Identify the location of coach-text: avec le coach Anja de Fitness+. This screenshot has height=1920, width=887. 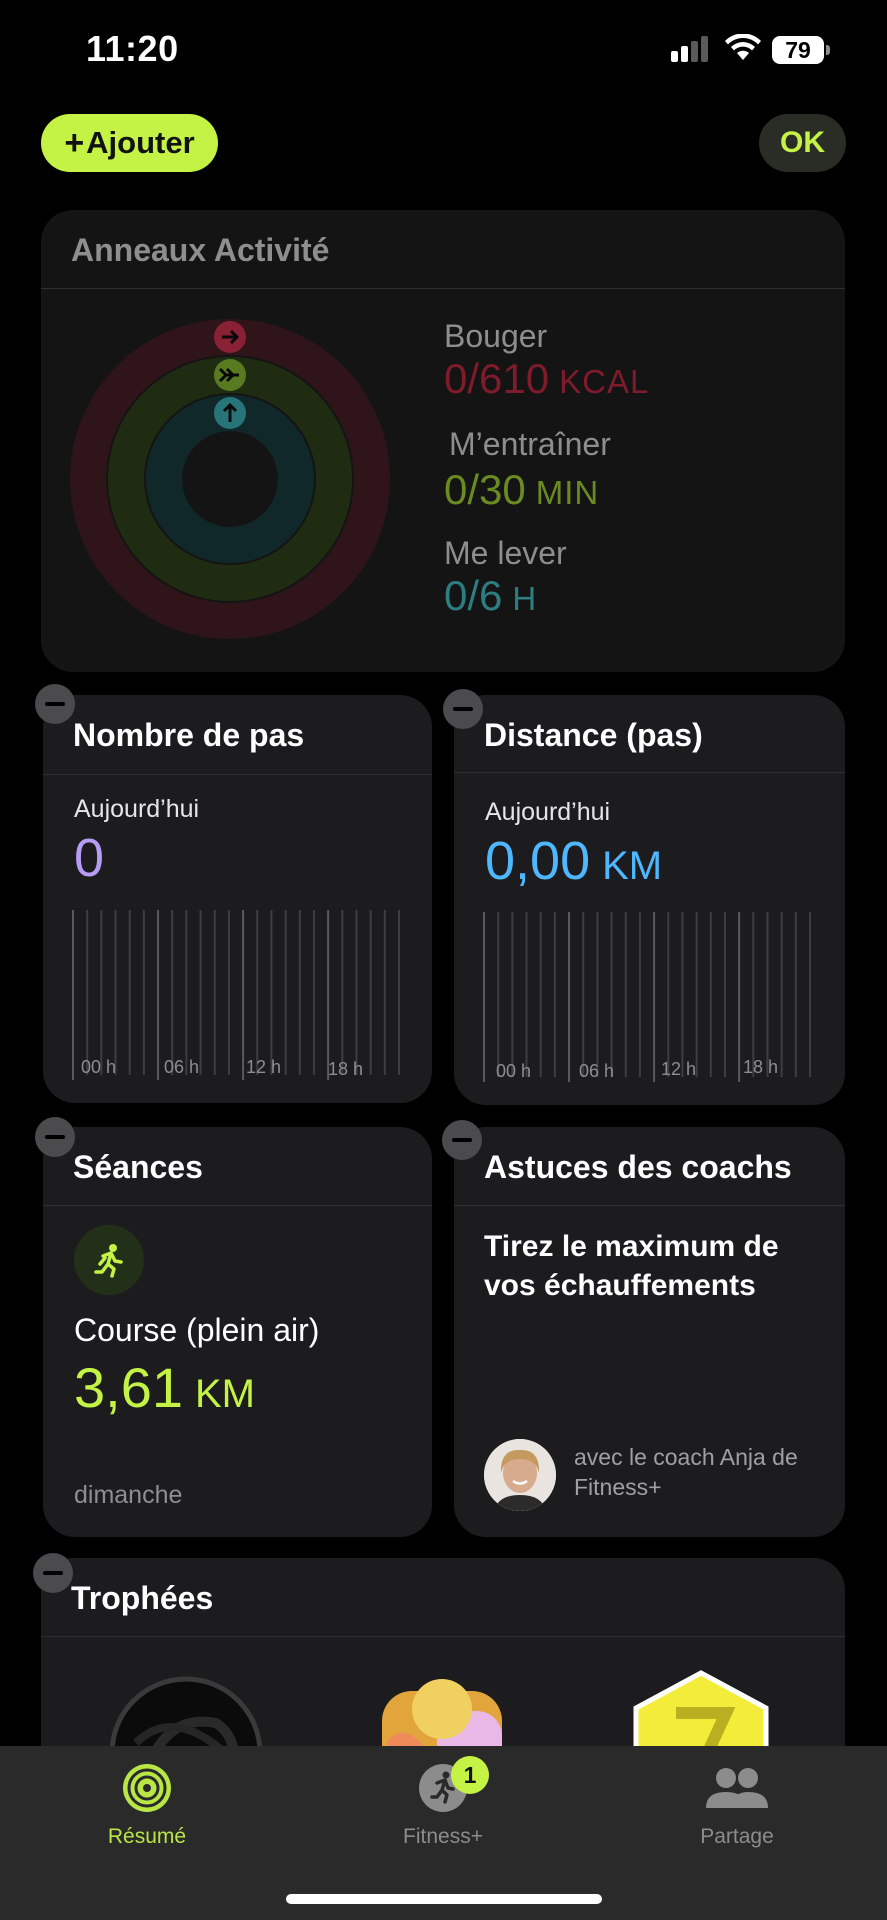
(686, 1472).